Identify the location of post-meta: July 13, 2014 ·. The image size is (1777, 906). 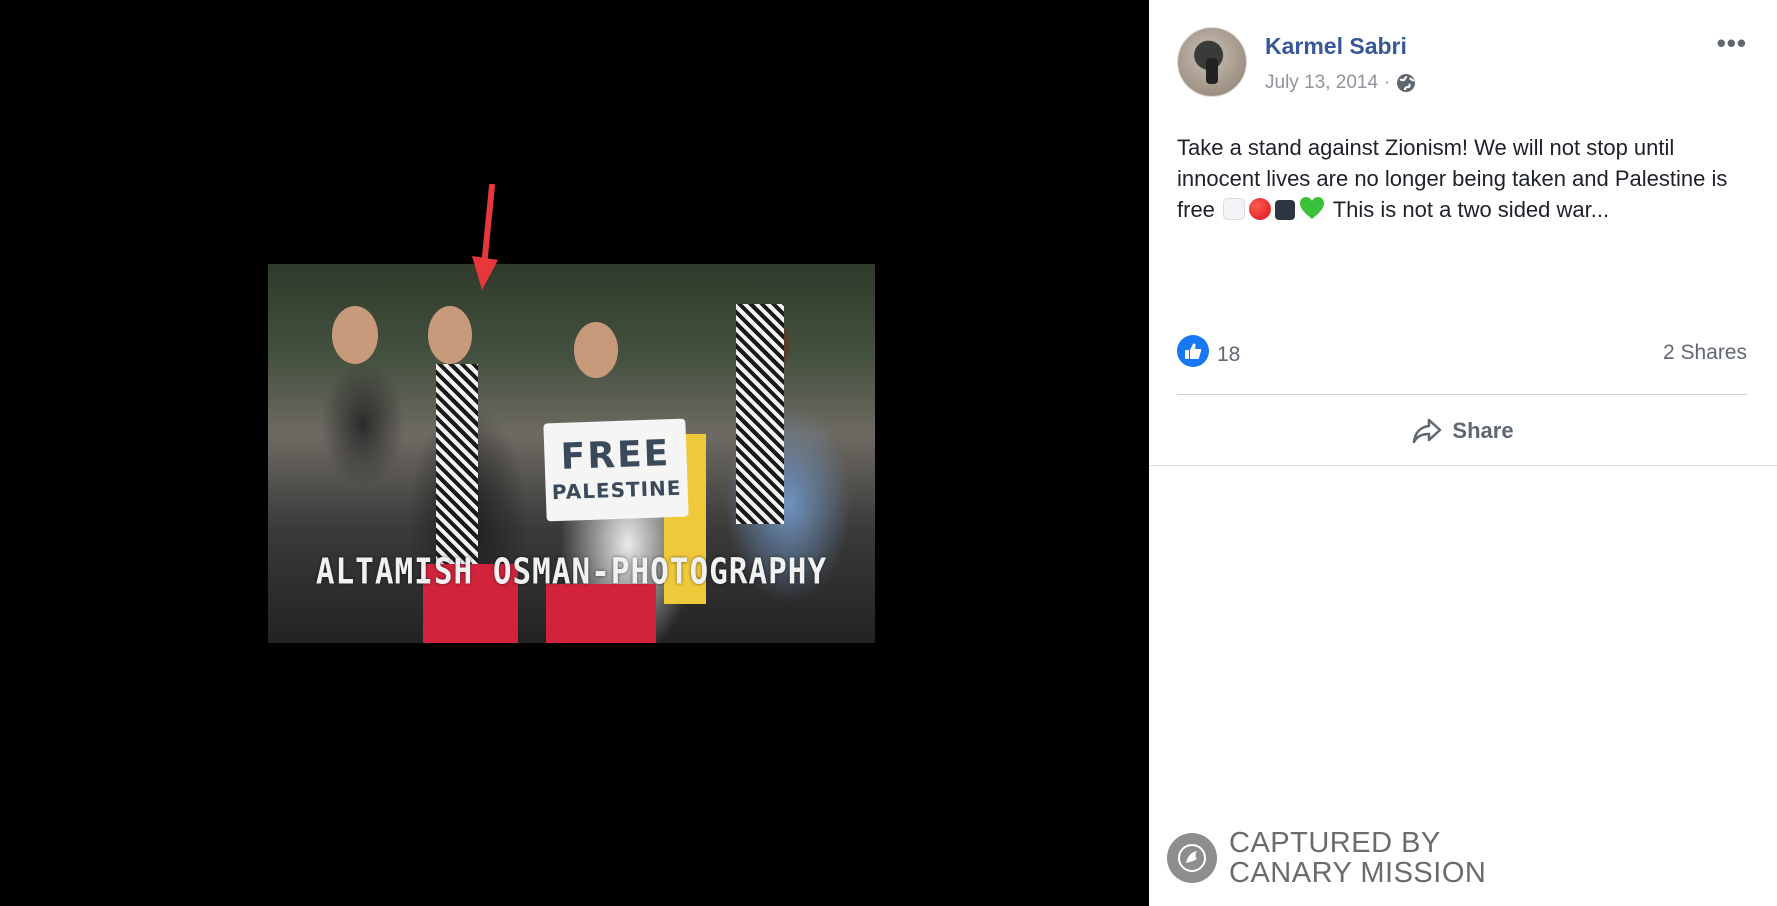
(1340, 83).